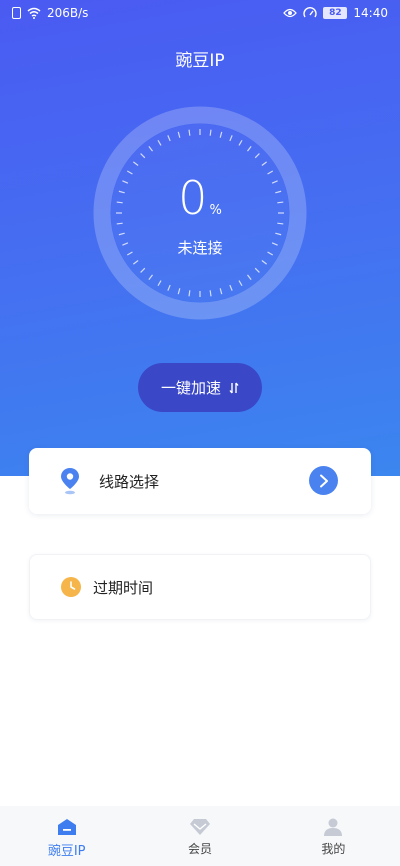 This screenshot has height=866, width=400. I want to click on bottom-tab-bar: 豌豆IP 会员 我的, so click(200, 836).